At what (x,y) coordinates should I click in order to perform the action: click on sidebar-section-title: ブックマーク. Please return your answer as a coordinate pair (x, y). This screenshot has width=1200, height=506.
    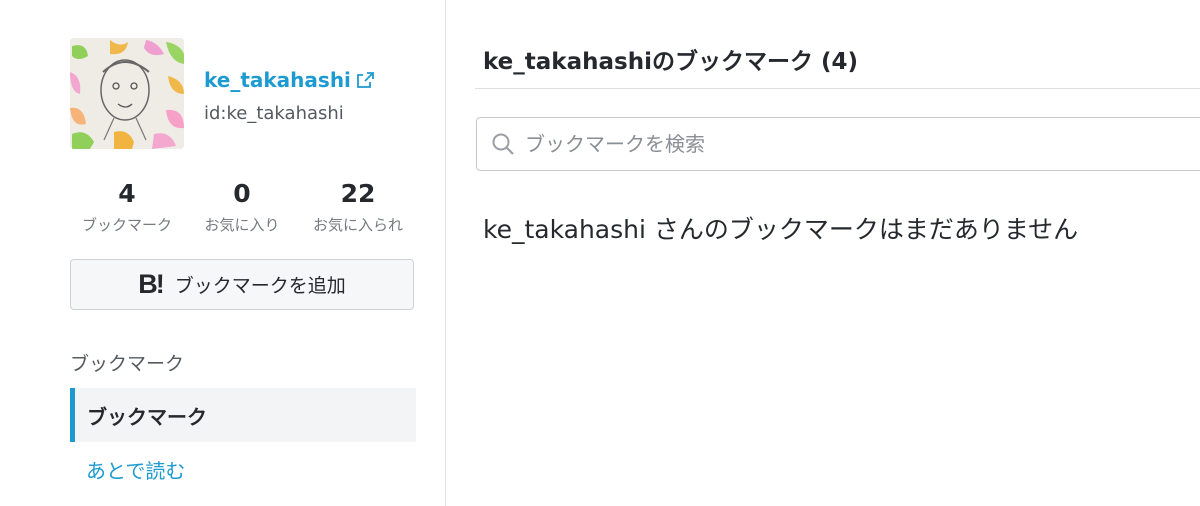
    Looking at the image, I should click on (127, 364).